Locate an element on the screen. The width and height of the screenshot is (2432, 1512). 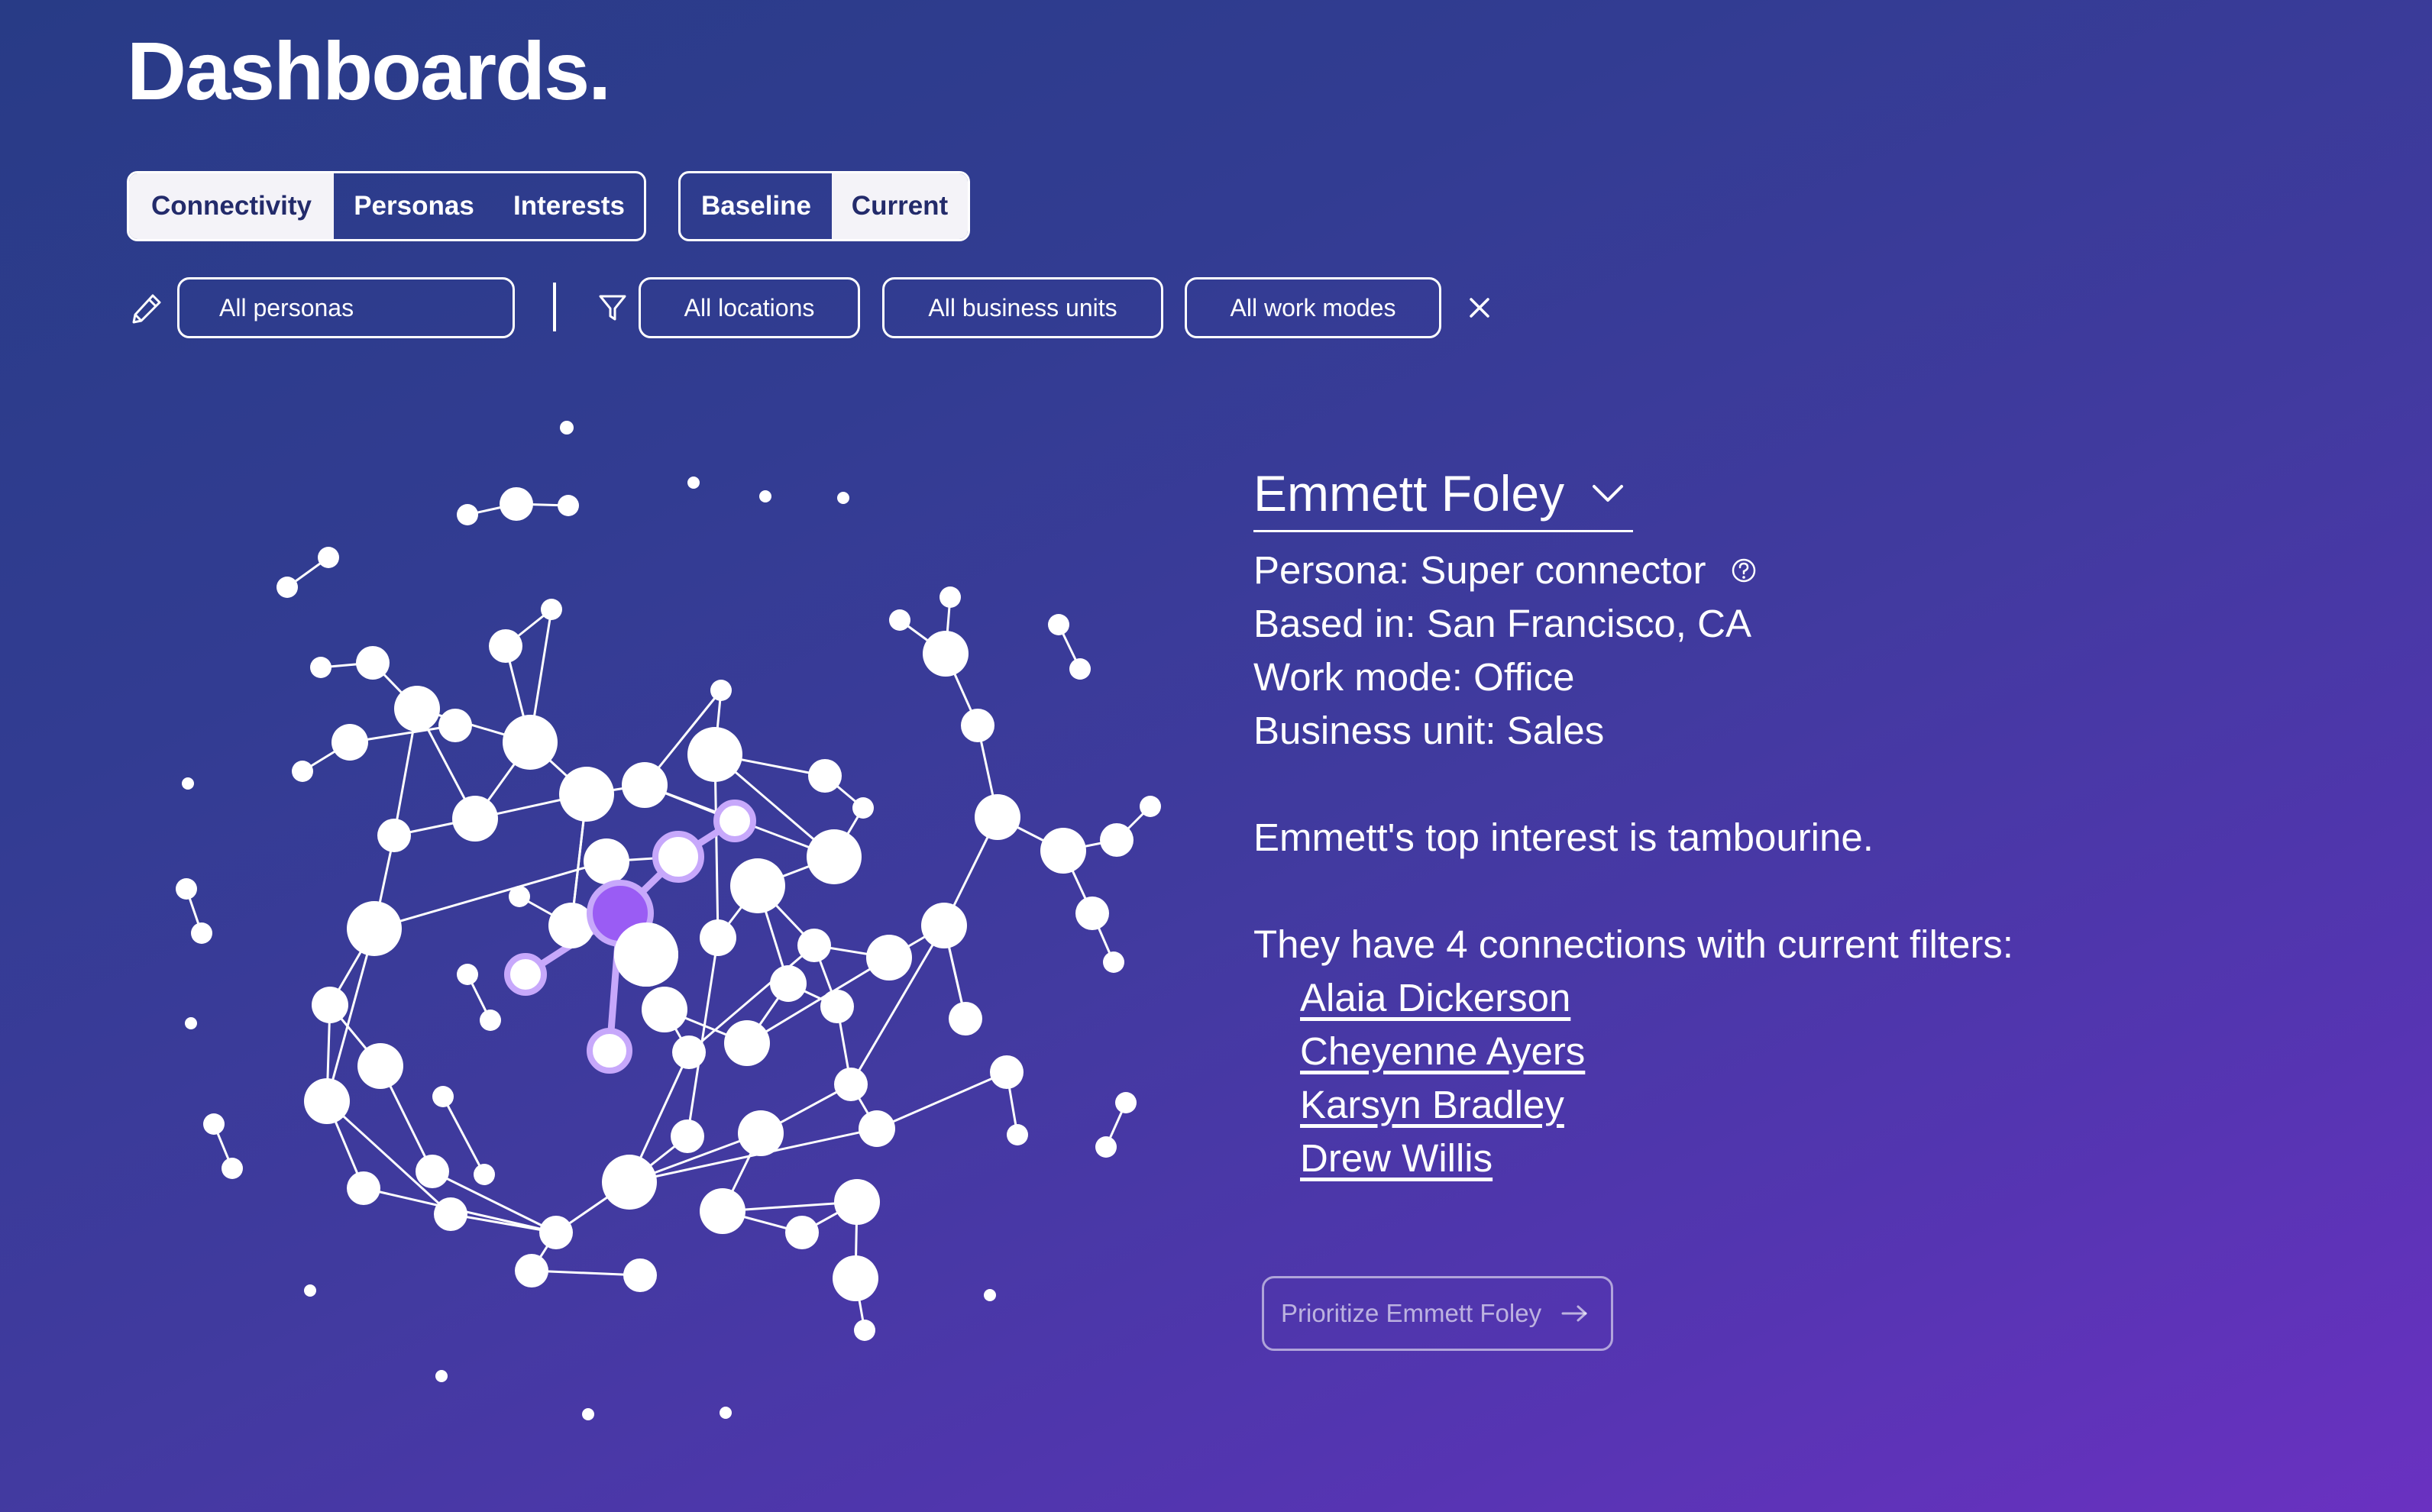
connection-link: Cheyenne Ayers is located at coordinates (1442, 1051).